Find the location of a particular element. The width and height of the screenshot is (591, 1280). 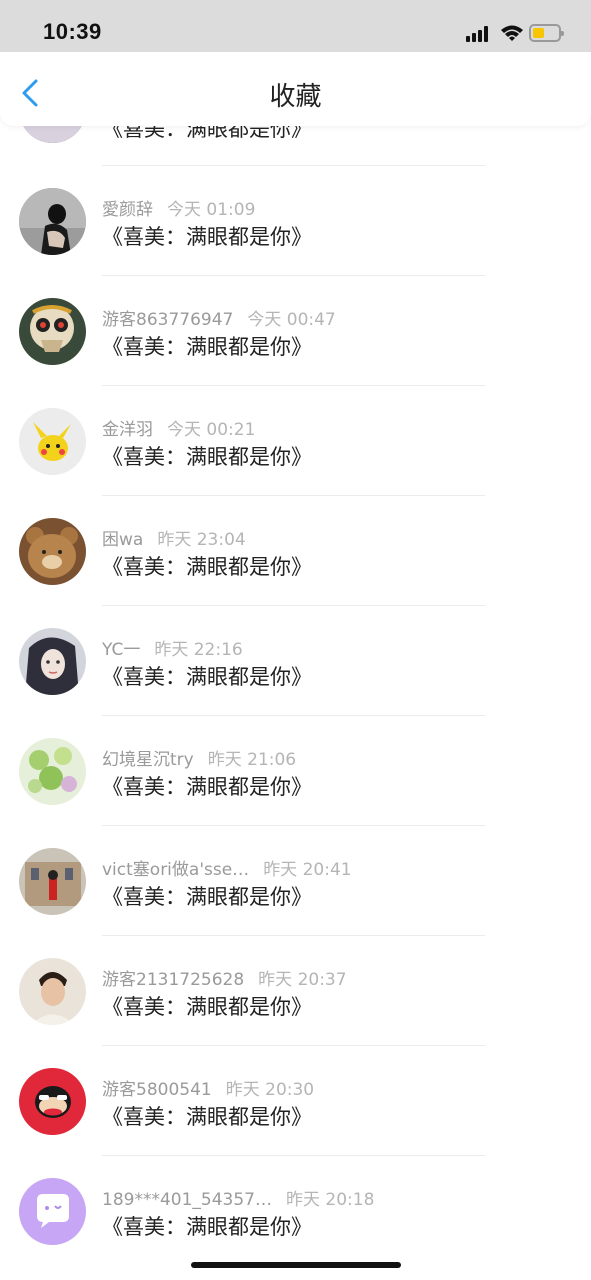

username: 困wa is located at coordinates (122, 540).